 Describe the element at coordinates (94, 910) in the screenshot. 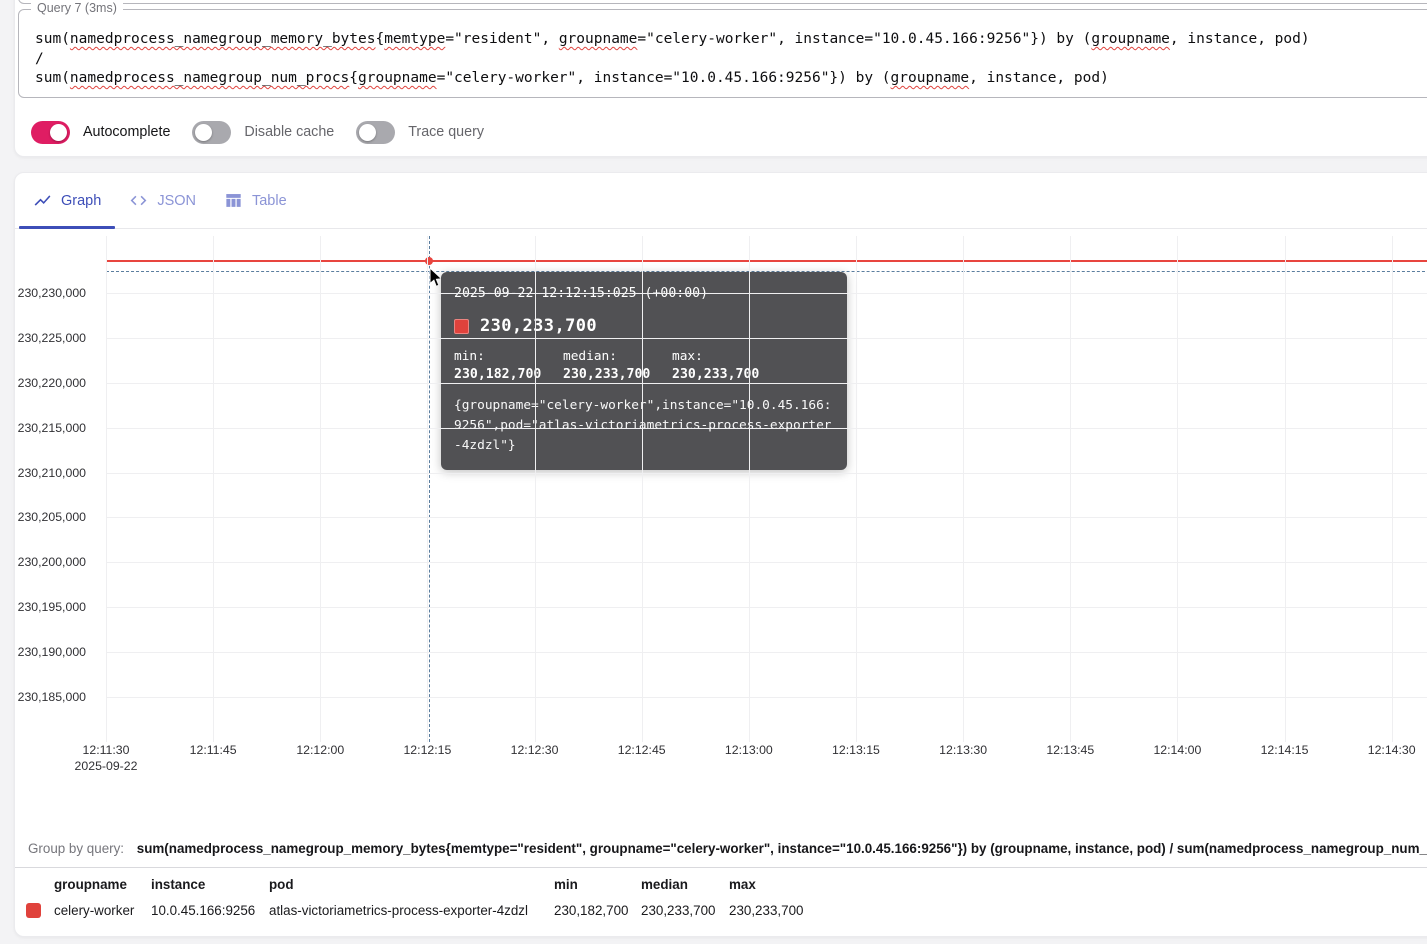

I see `legend-cell: celery-worker` at that location.